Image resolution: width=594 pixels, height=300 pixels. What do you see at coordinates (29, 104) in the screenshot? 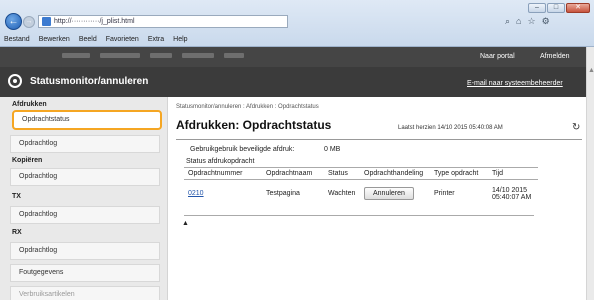
I see `sidebar-heading-print: Afdrukken` at bounding box center [29, 104].